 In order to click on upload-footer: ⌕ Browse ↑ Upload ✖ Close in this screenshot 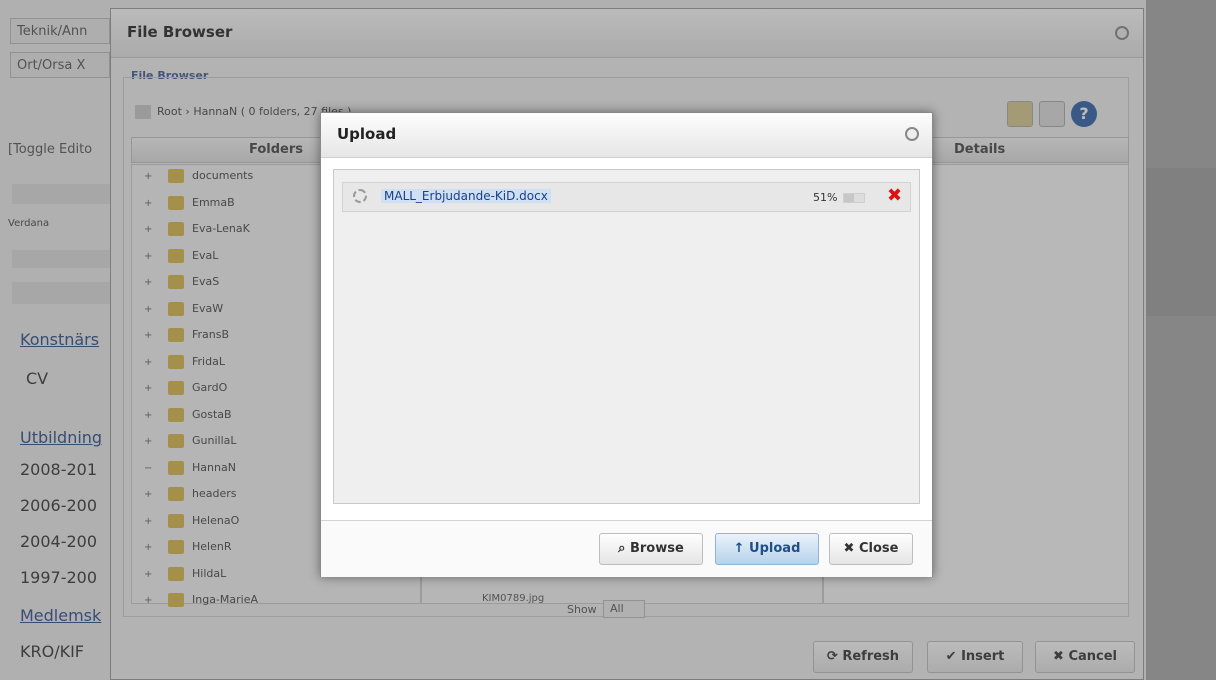, I will do `click(626, 548)`.